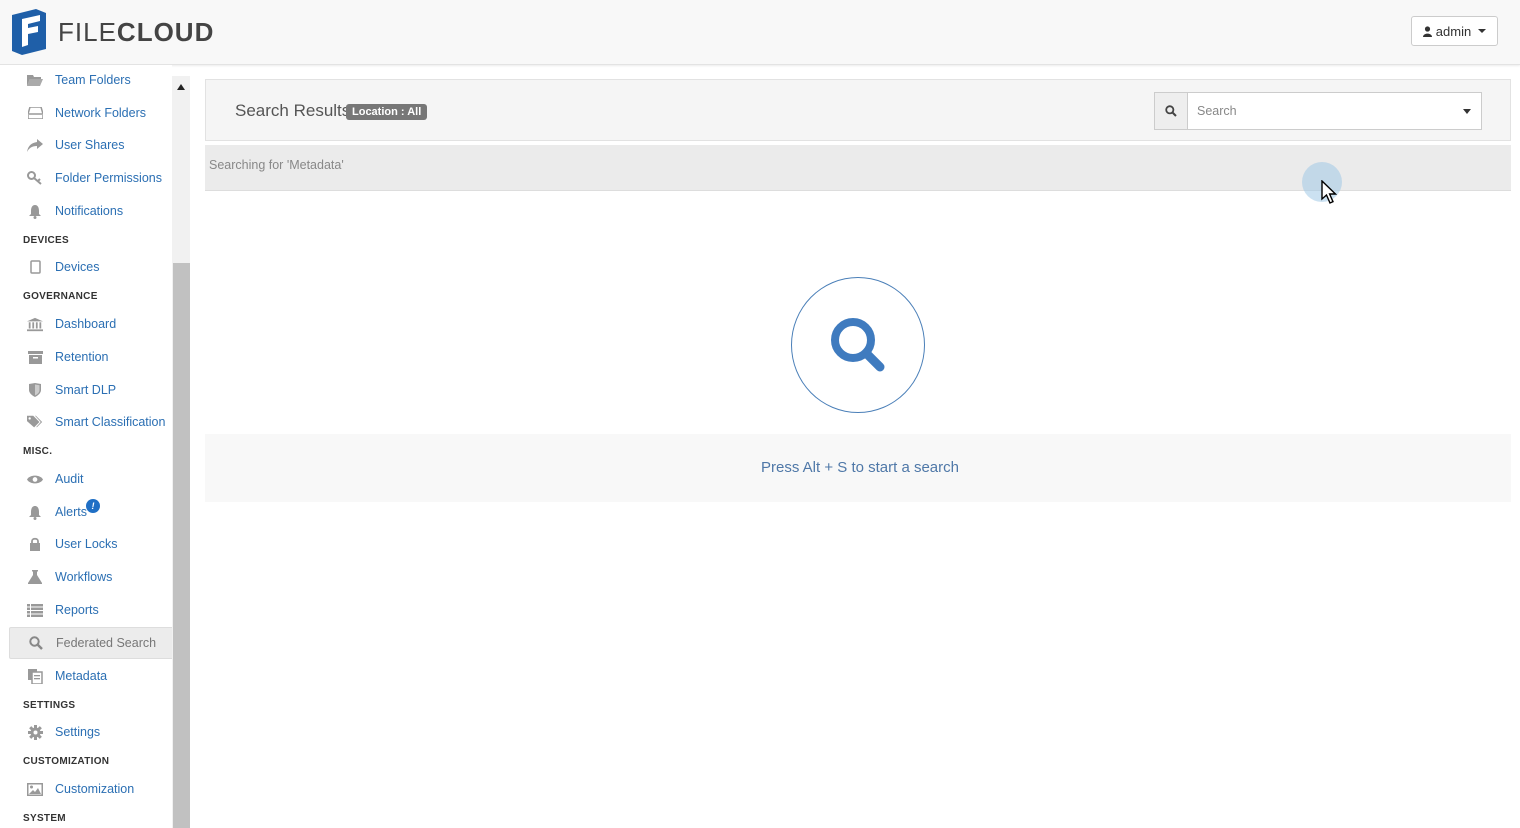 This screenshot has height=828, width=1520. I want to click on sidebar-item-notifications: Notifications, so click(86, 211).